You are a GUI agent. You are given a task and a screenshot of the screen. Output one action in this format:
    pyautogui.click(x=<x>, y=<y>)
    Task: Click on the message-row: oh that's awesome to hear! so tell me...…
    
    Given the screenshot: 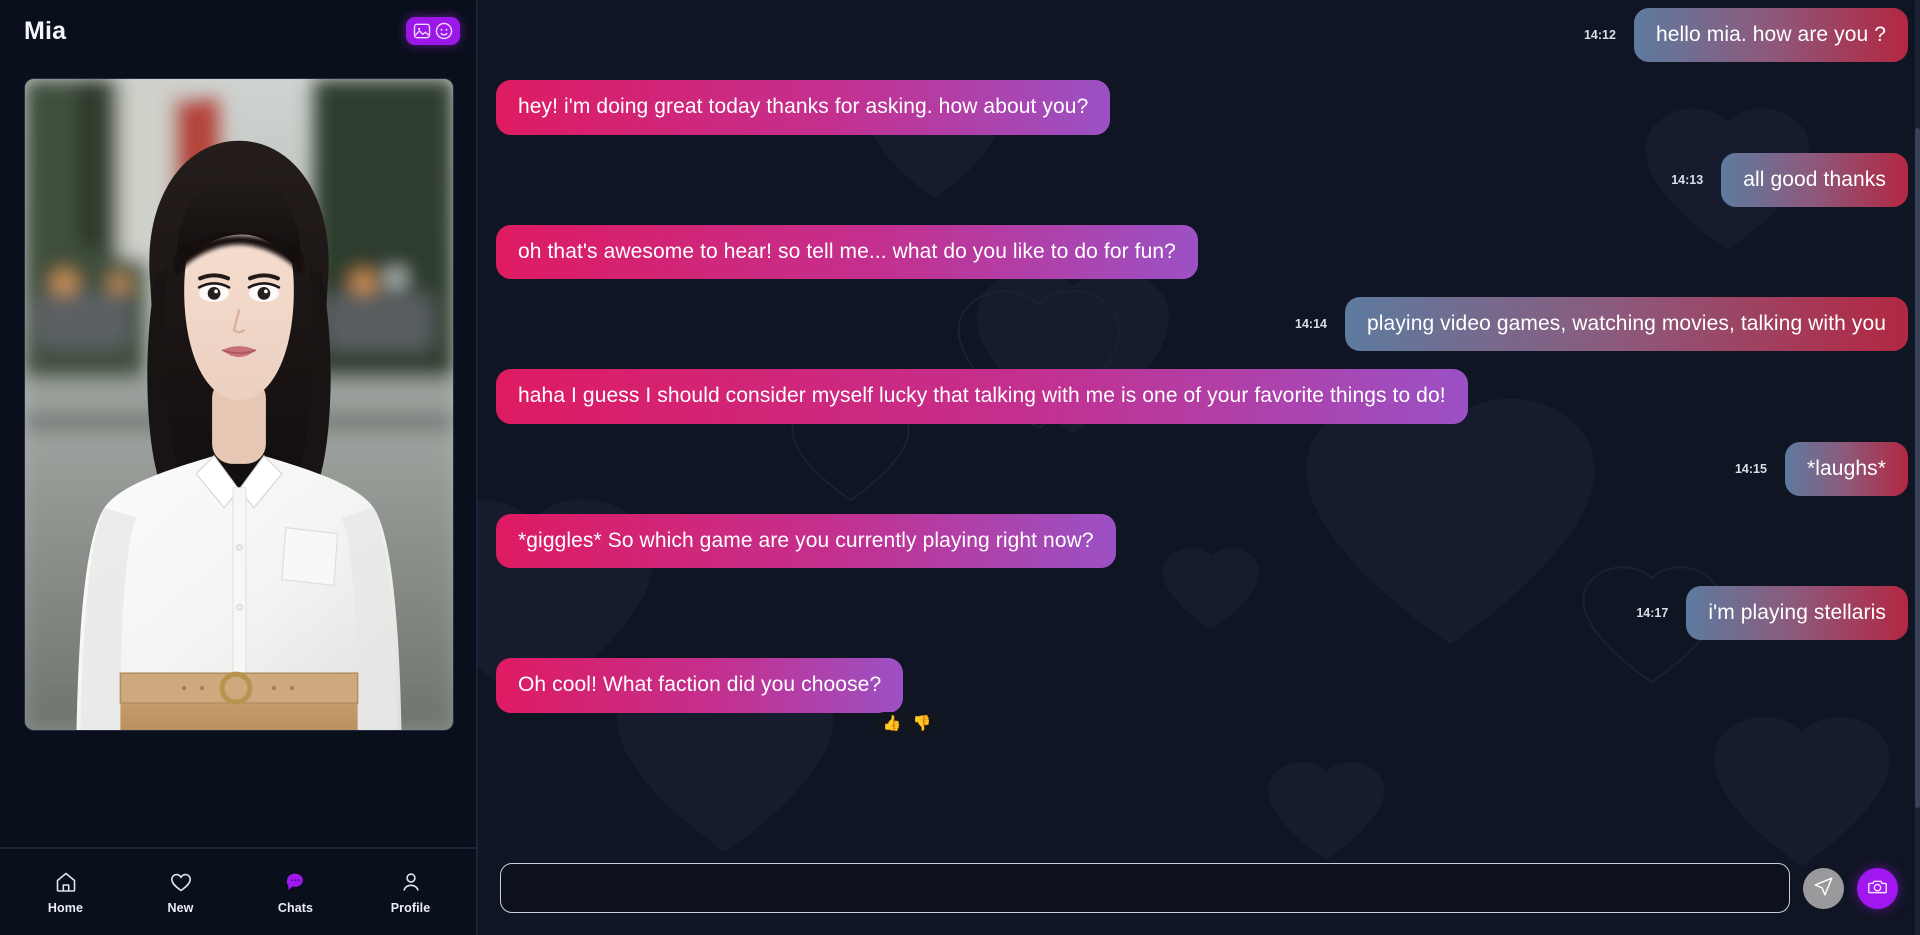 What is the action you would take?
    pyautogui.click(x=1202, y=251)
    